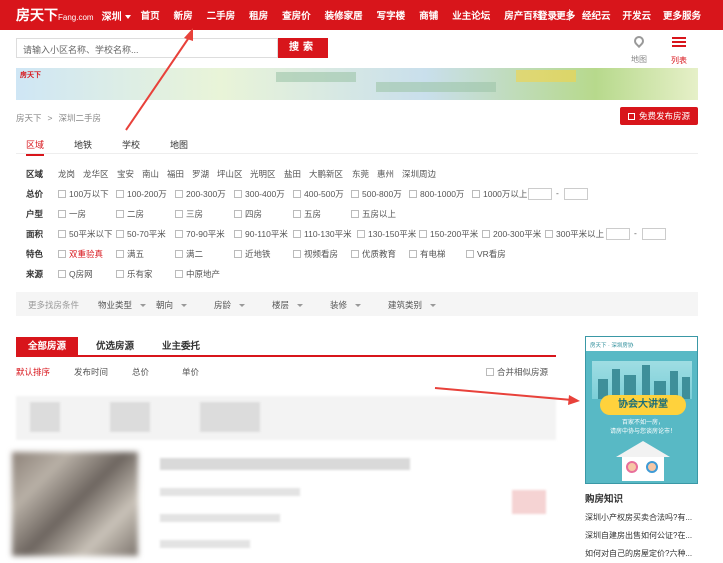 The width and height of the screenshot is (723, 563). What do you see at coordinates (159, 79) in the screenshot?
I see `arrow-to-second-hand-icon` at bounding box center [159, 79].